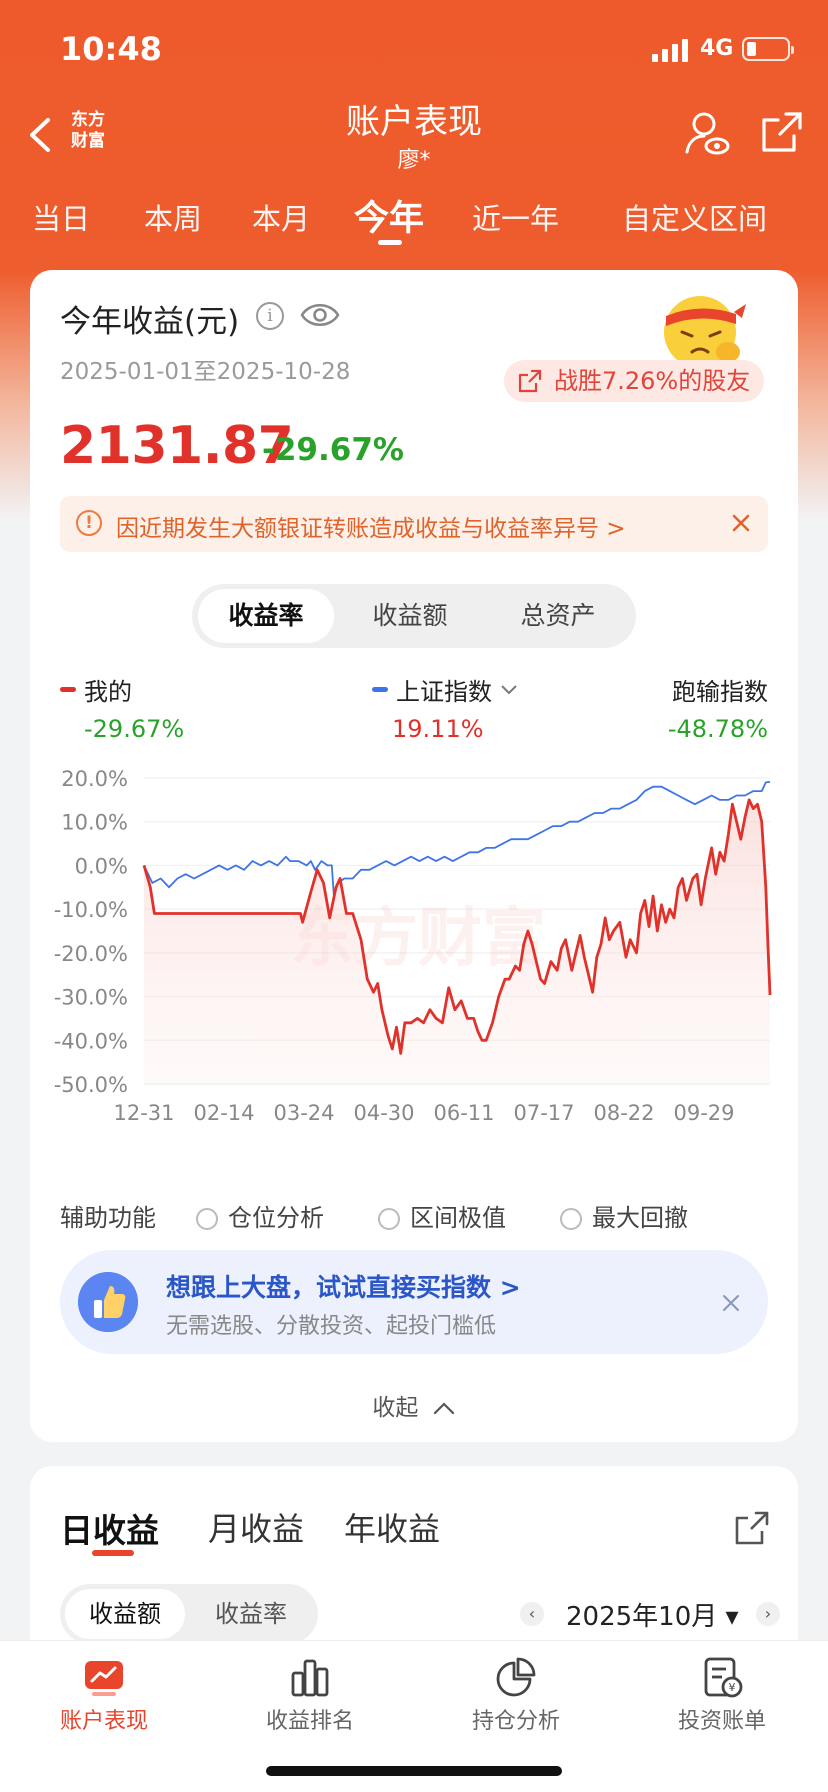  I want to click on battery-icon, so click(768, 49).